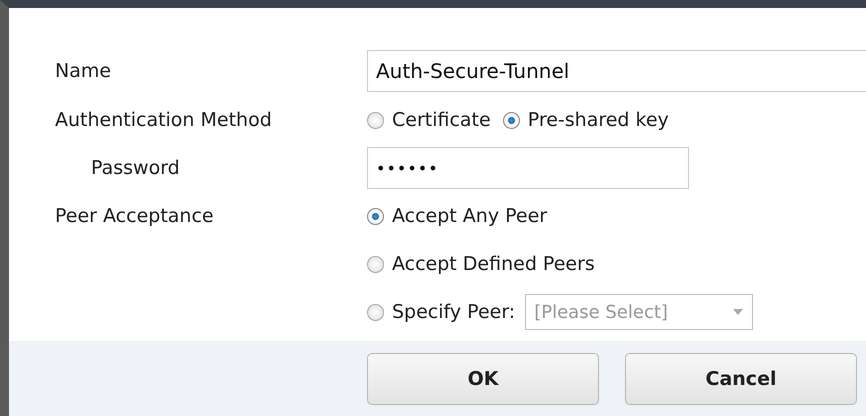  I want to click on field-label: Password, so click(135, 168).